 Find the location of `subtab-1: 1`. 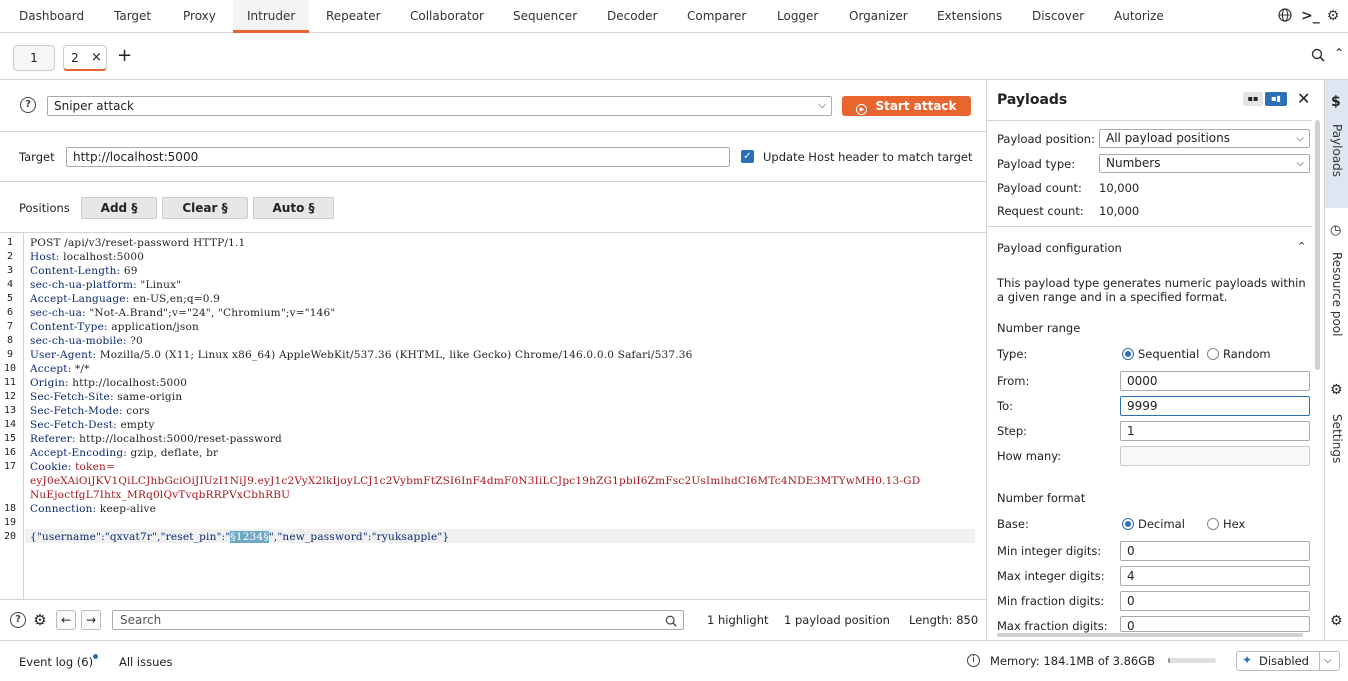

subtab-1: 1 is located at coordinates (34, 58).